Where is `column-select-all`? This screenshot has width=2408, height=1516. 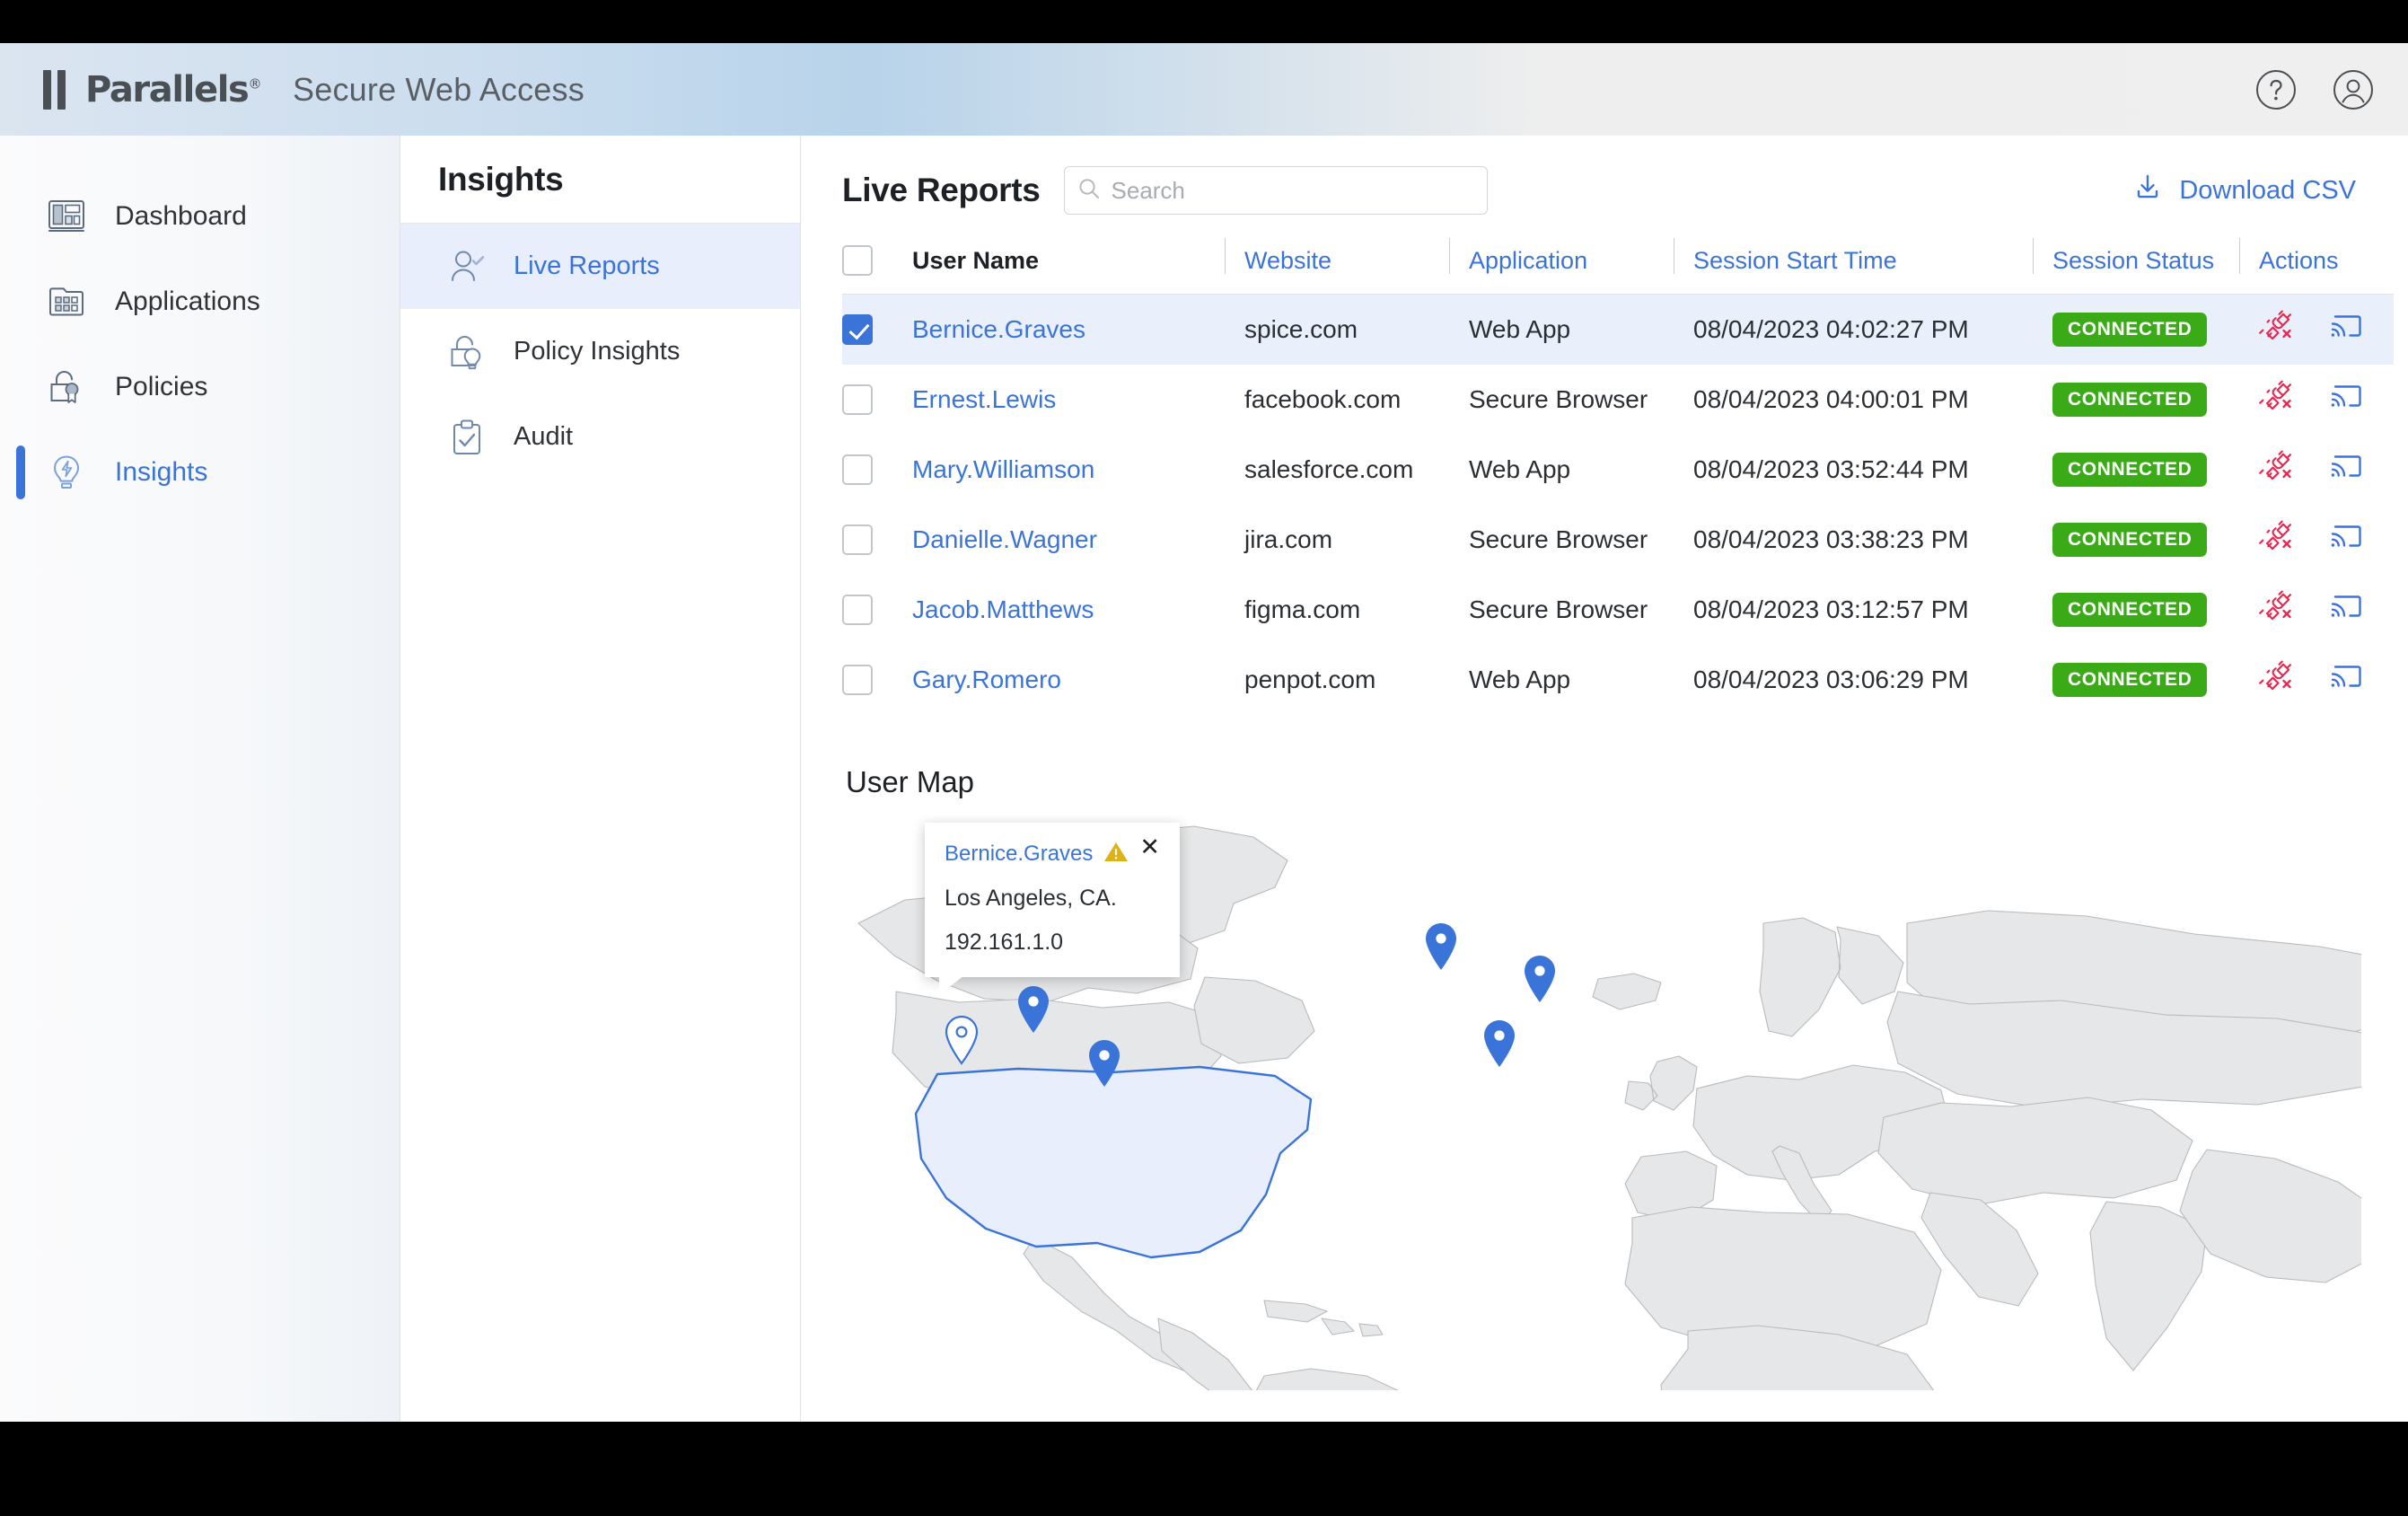 column-select-all is located at coordinates (877, 260).